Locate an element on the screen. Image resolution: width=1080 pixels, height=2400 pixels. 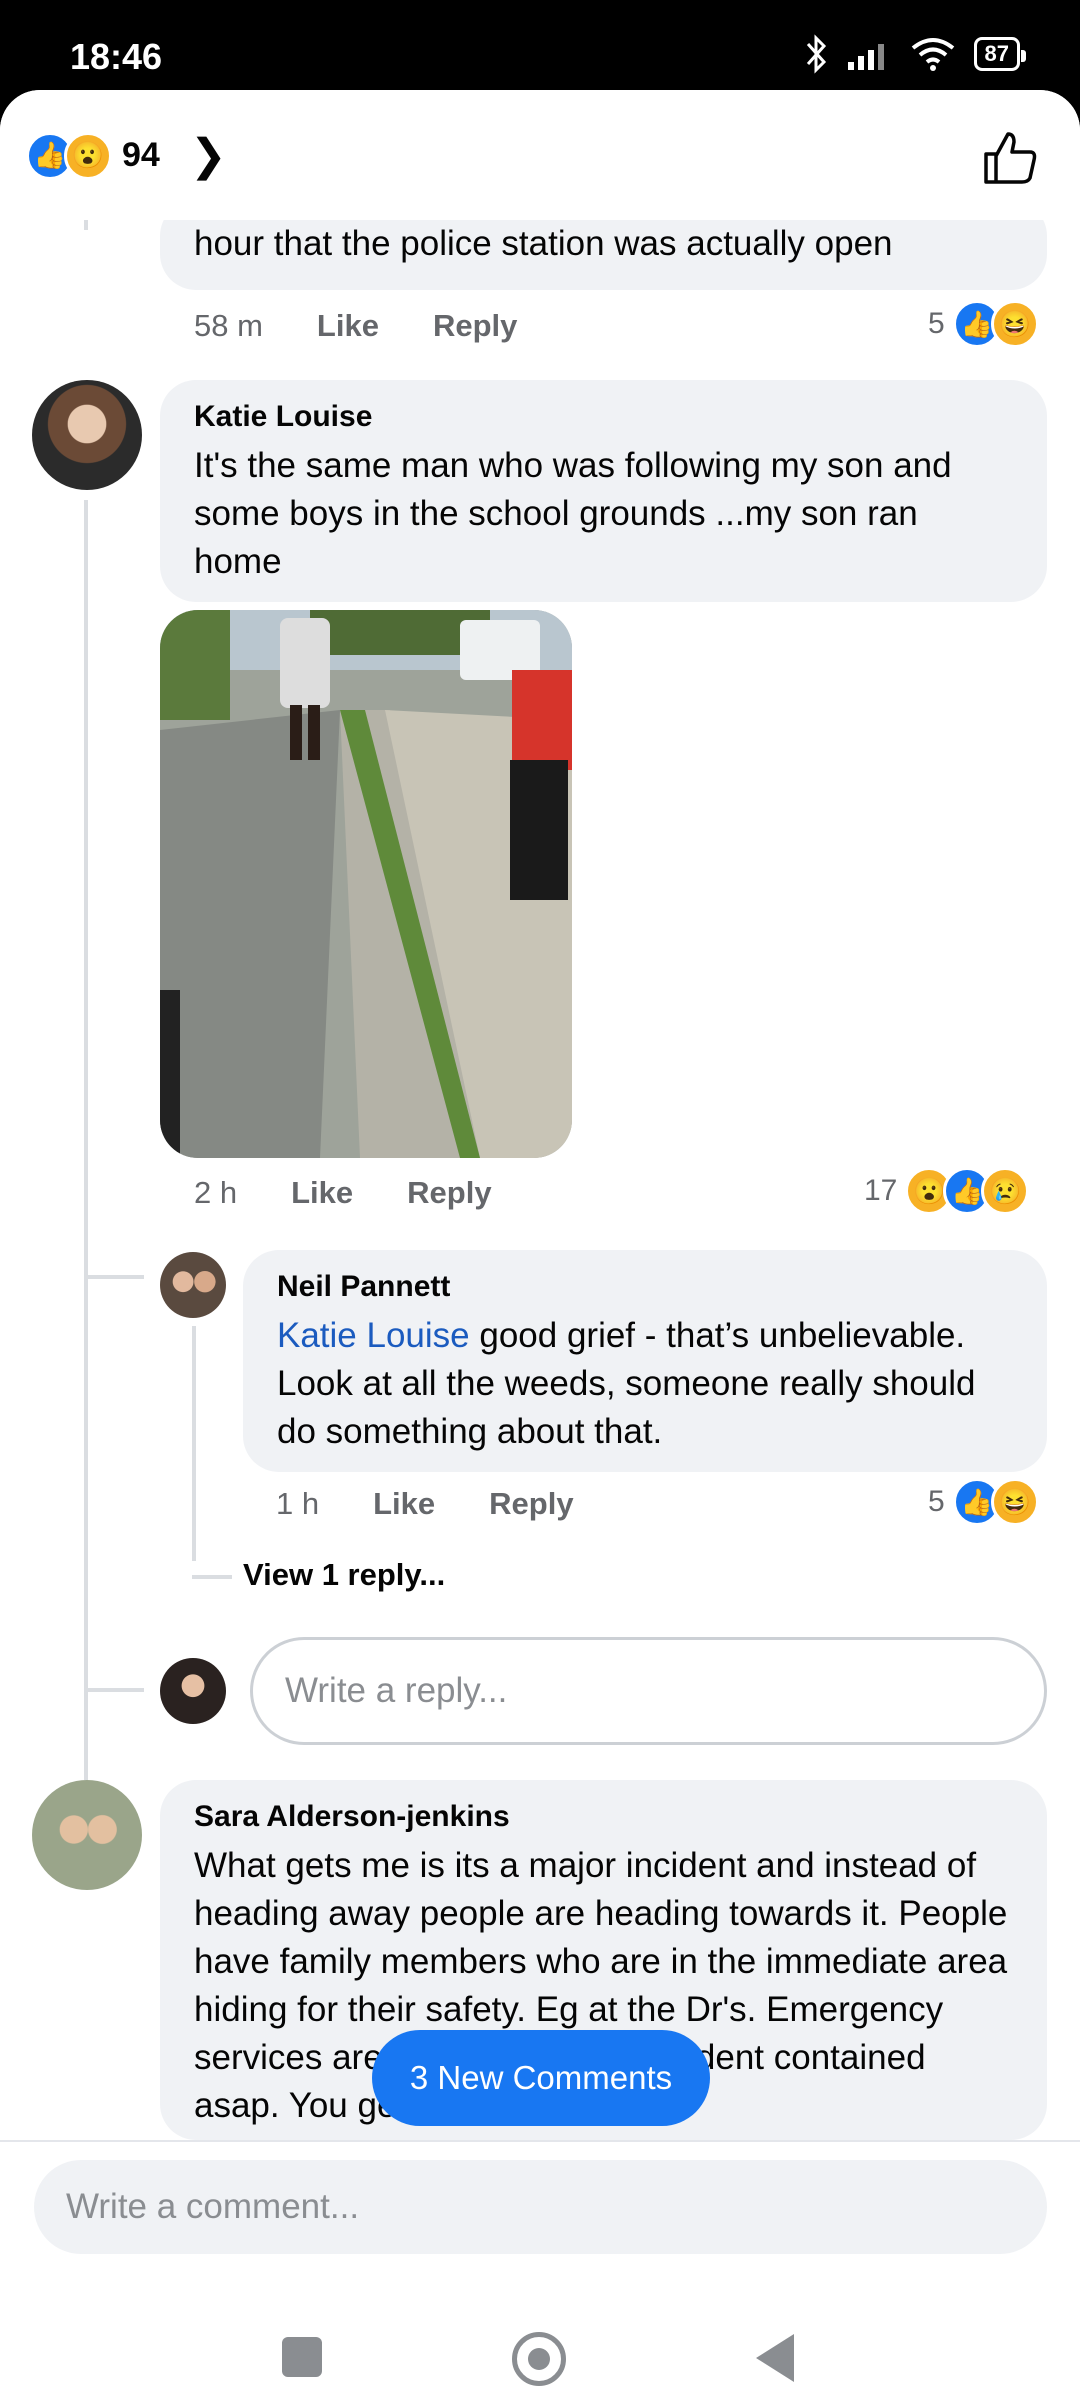
status-icons: 87 is located at coordinates (915, 54).